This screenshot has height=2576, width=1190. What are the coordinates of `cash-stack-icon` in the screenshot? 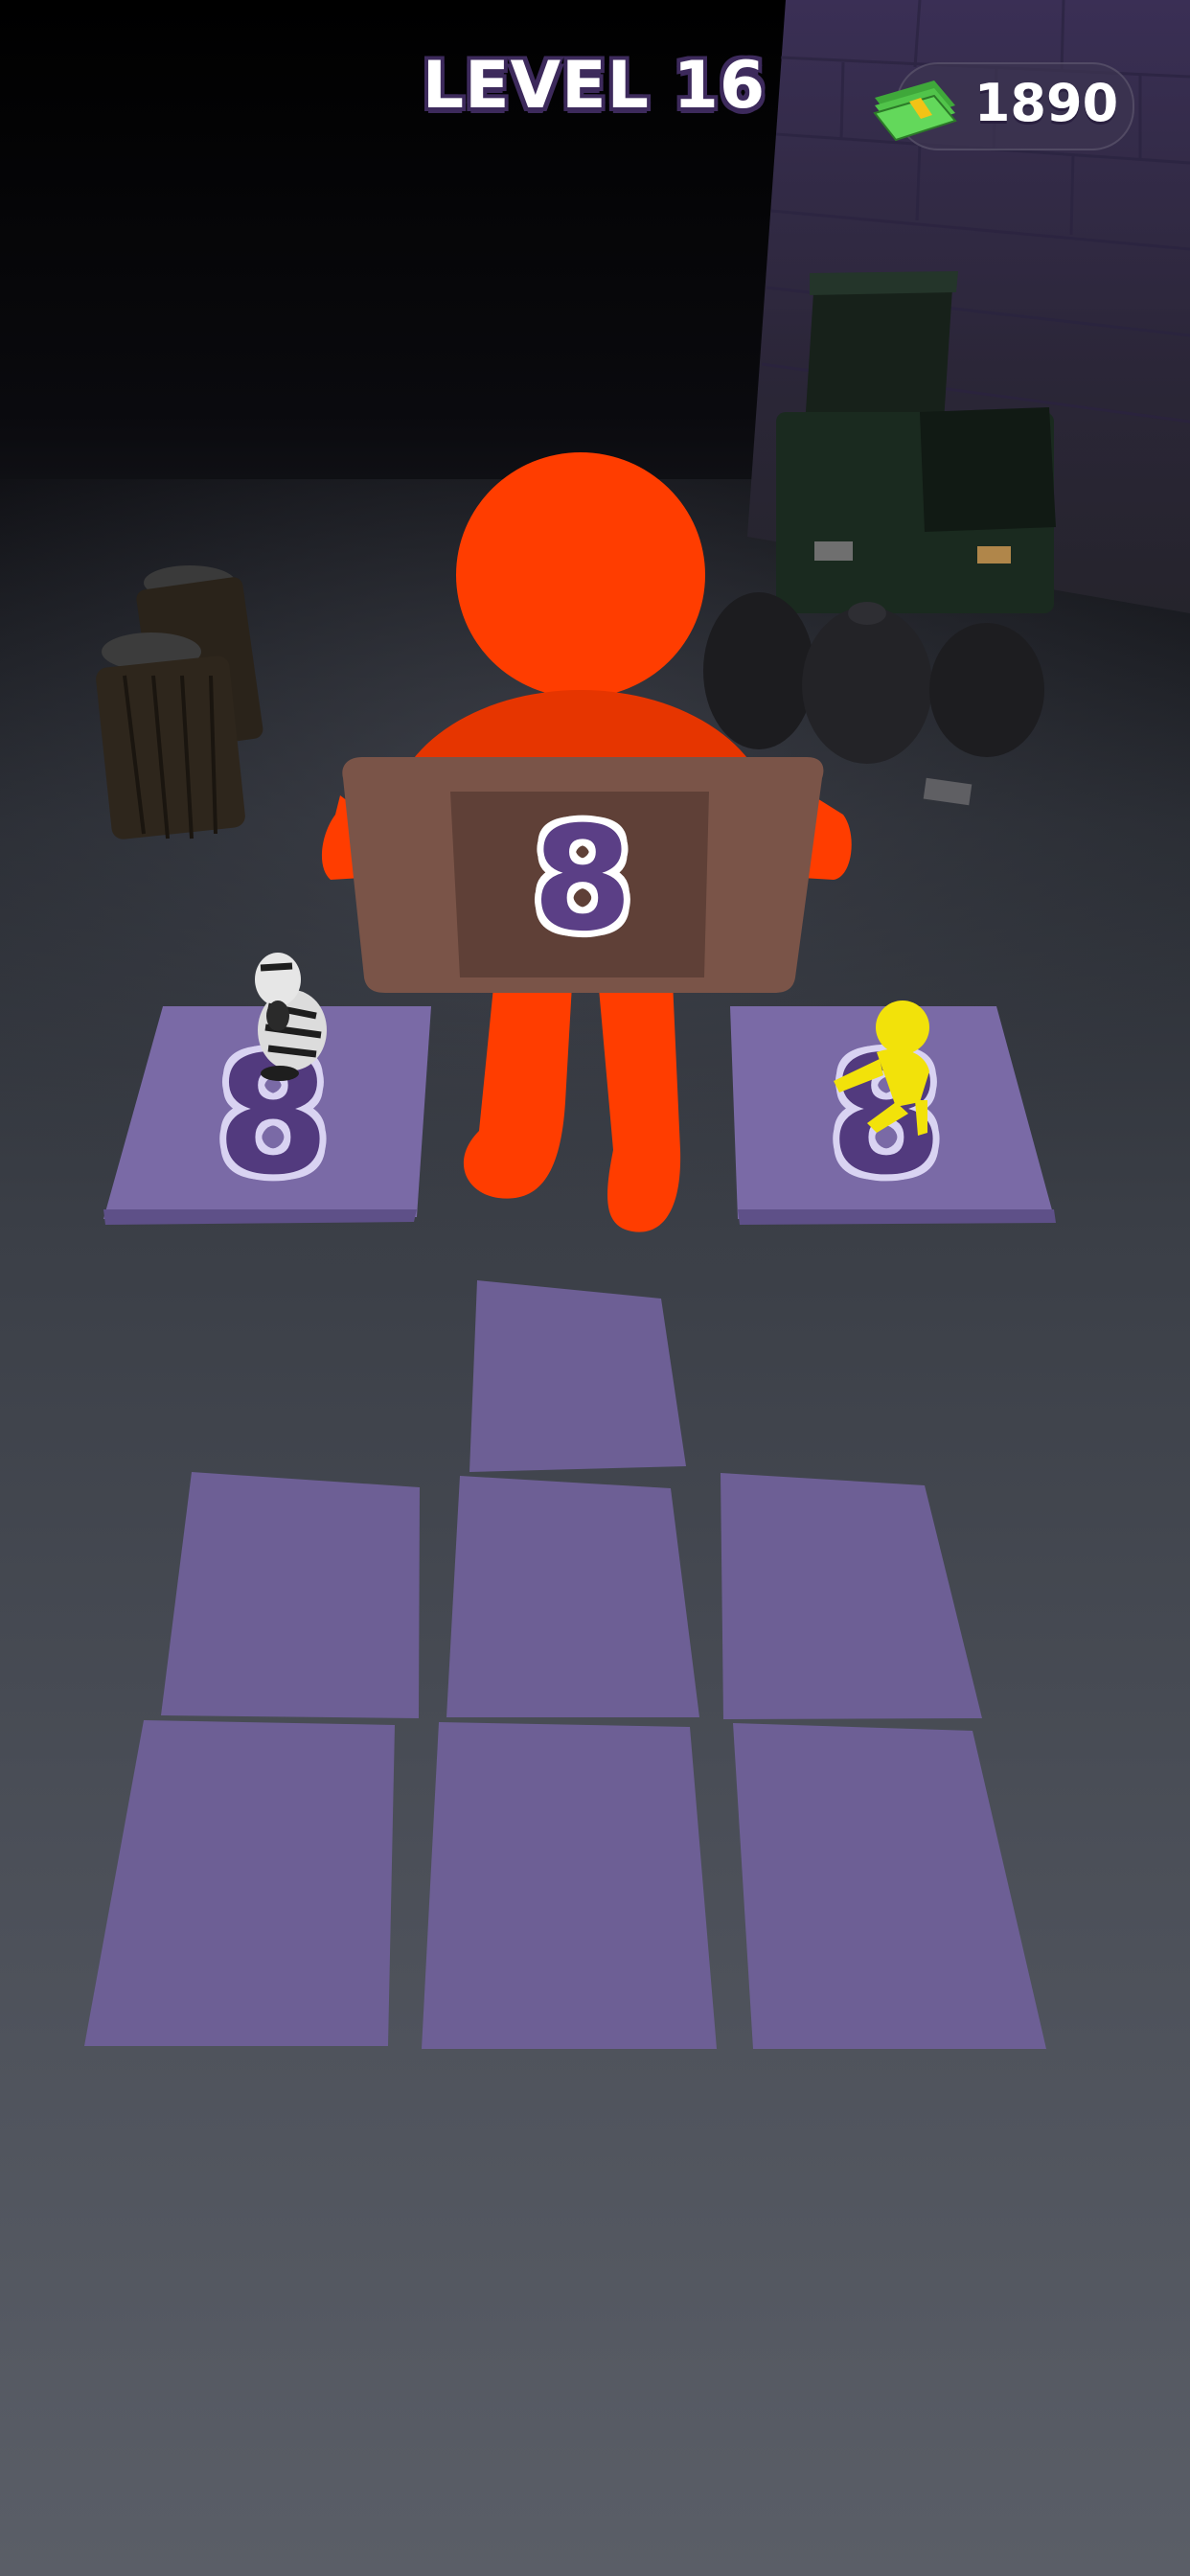 It's located at (915, 111).